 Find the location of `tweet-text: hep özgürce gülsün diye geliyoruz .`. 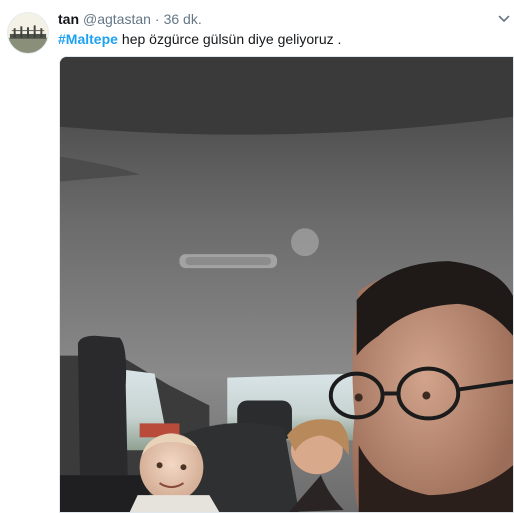

tweet-text: hep özgürce gülsün diye geliyoruz . is located at coordinates (231, 39).